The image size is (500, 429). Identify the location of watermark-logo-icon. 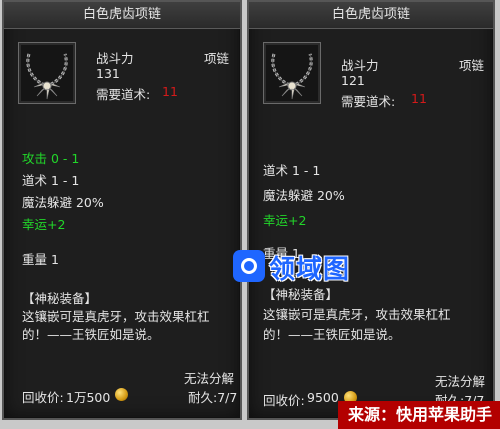
(249, 266).